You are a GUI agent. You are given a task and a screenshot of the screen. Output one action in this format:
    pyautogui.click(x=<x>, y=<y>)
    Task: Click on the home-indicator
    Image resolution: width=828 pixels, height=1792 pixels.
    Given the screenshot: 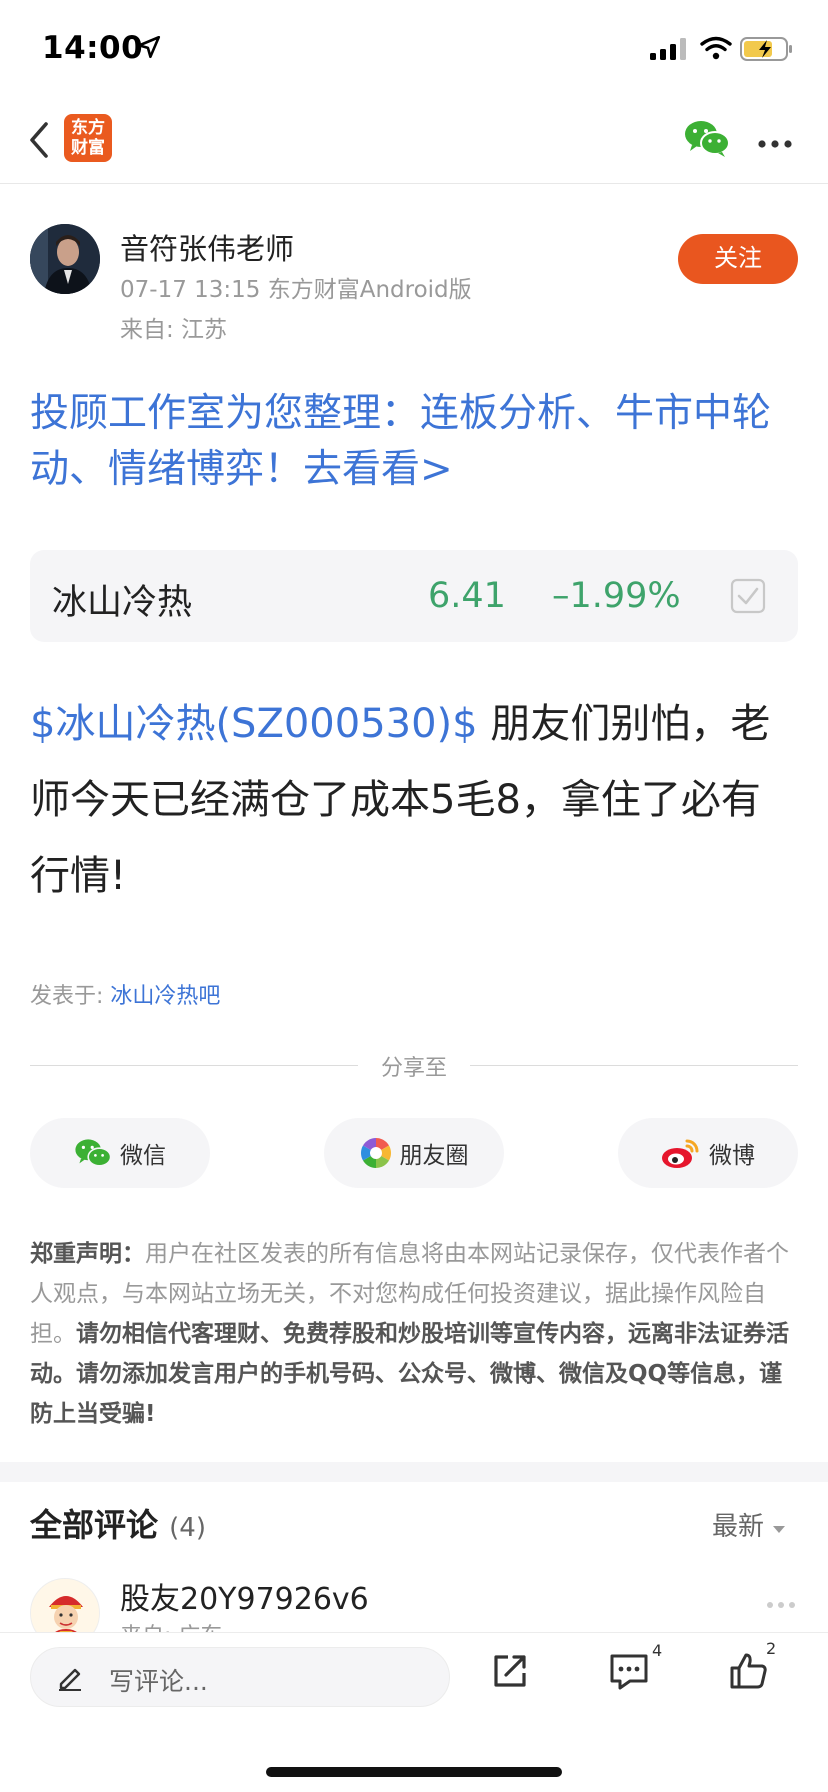 What is the action you would take?
    pyautogui.click(x=414, y=1772)
    